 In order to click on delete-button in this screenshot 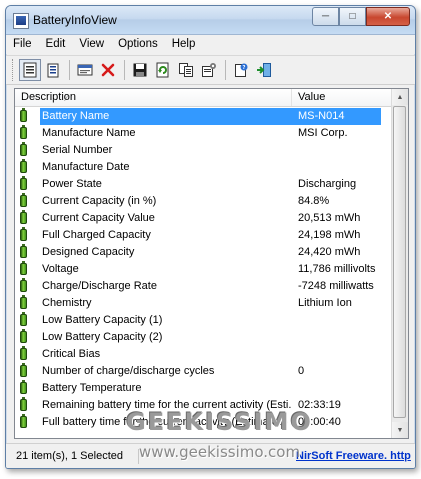, I will do `click(108, 70)`.